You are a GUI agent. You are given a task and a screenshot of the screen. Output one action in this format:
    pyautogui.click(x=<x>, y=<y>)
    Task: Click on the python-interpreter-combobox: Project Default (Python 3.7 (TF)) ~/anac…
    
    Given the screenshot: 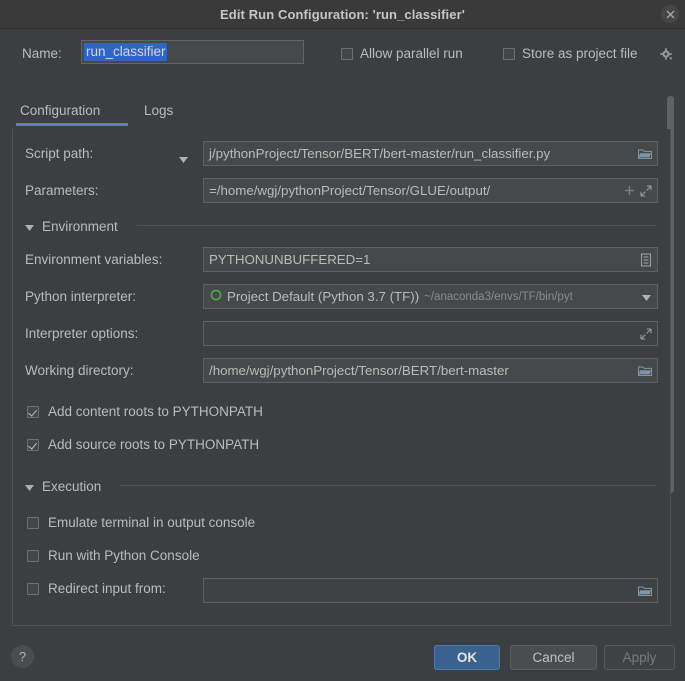 What is the action you would take?
    pyautogui.click(x=430, y=296)
    